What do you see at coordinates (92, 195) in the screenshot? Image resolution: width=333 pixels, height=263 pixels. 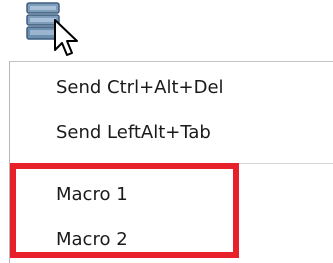 I see `menu-item-macro-1: Macro 1` at bounding box center [92, 195].